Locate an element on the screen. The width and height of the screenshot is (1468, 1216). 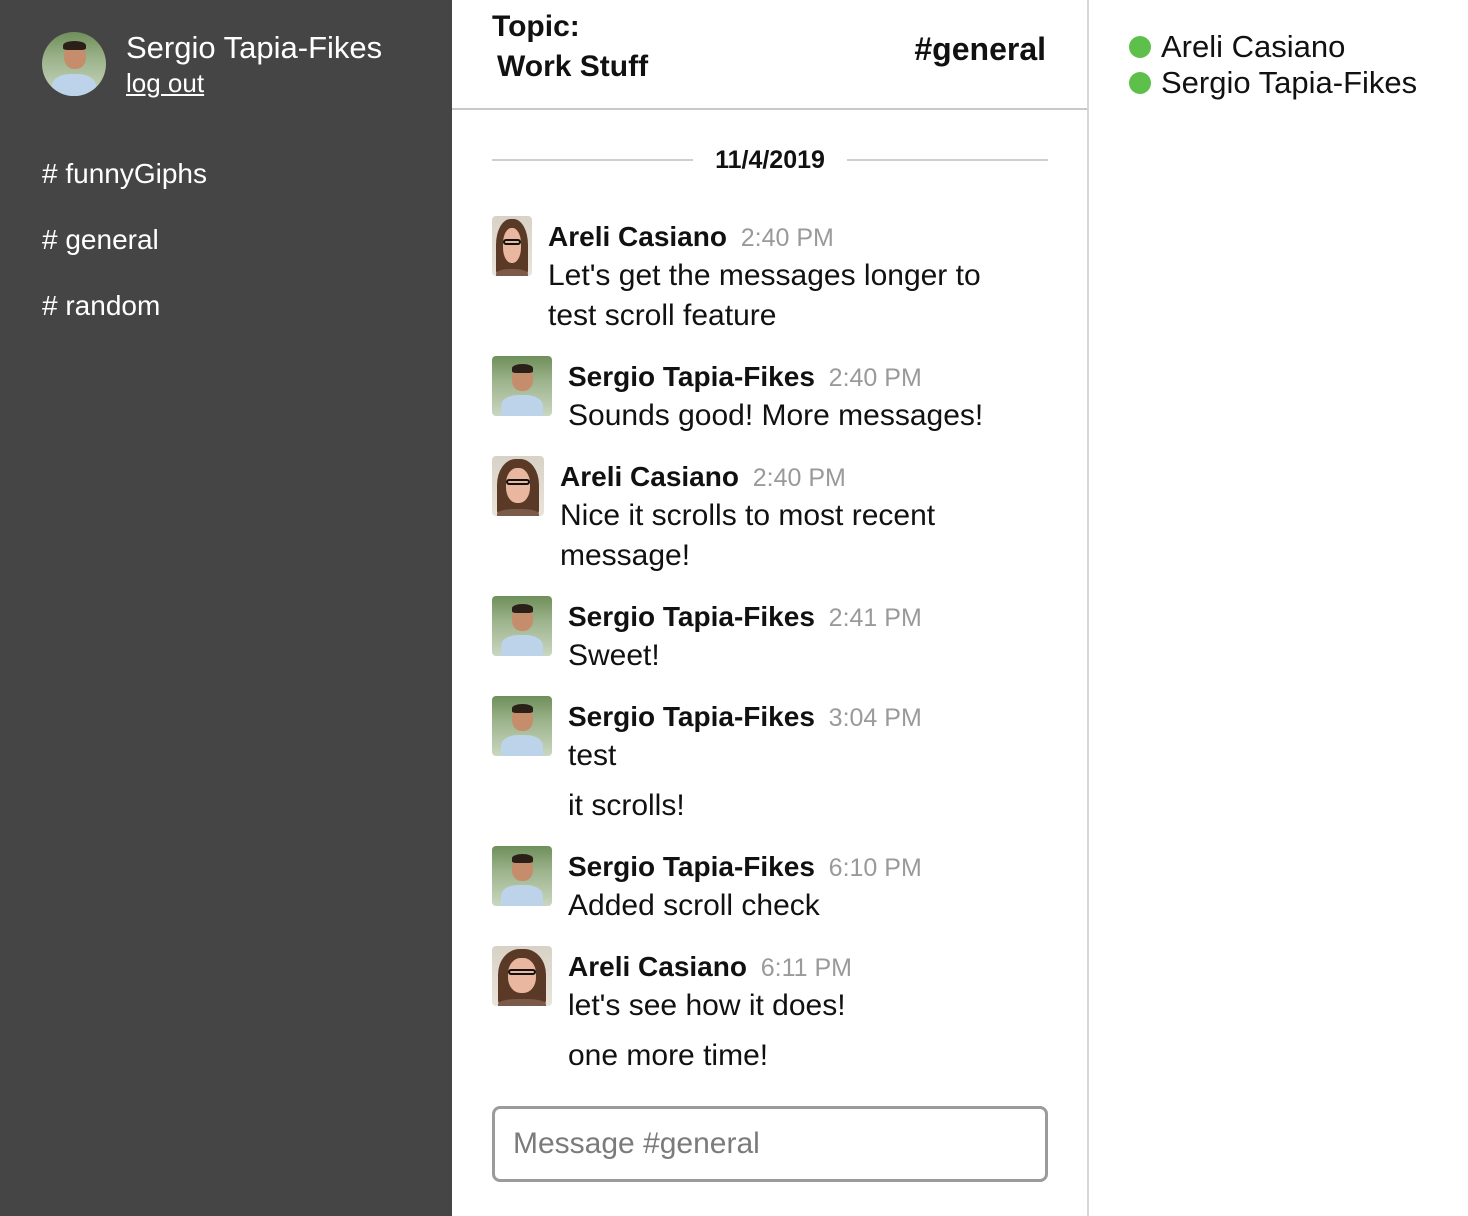
channel-title: #general is located at coordinates (980, 49).